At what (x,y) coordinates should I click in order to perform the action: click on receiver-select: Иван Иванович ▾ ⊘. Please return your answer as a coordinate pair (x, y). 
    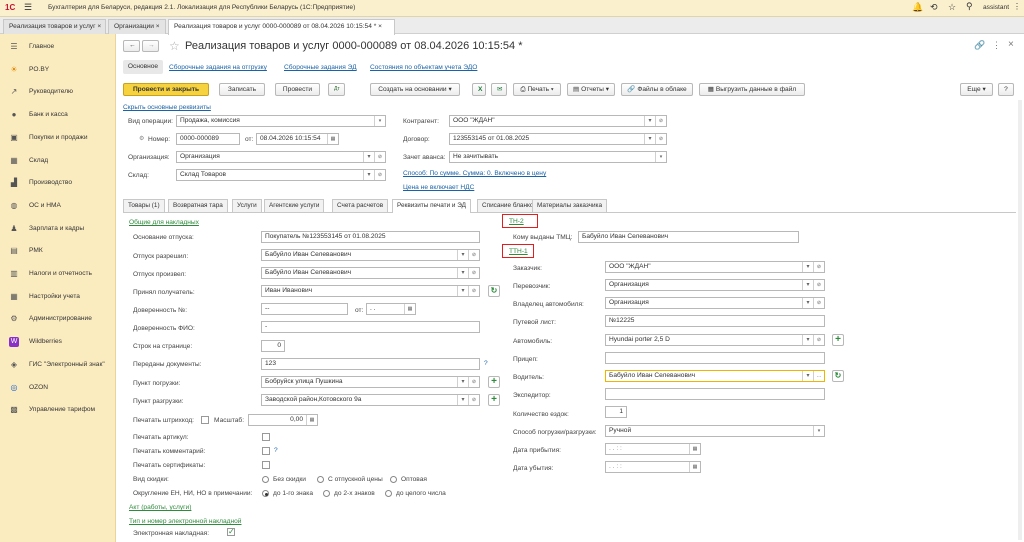
    Looking at the image, I should click on (370, 291).